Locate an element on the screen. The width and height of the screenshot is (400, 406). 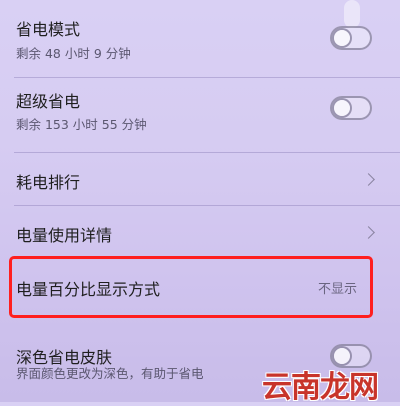
usage-details-title: 电量使用详情 is located at coordinates (64, 235).